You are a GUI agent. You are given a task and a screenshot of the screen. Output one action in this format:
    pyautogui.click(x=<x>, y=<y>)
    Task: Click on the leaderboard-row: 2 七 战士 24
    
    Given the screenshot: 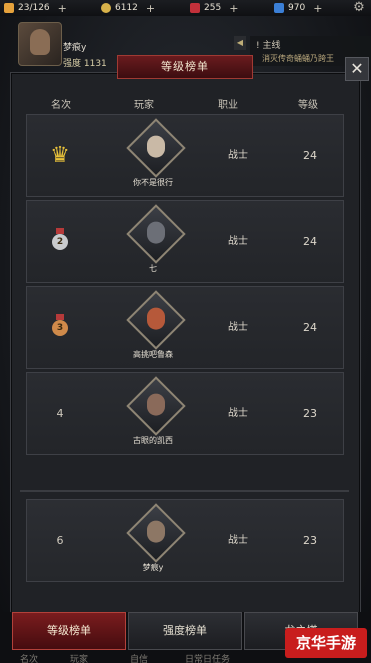 What is the action you would take?
    pyautogui.click(x=185, y=241)
    